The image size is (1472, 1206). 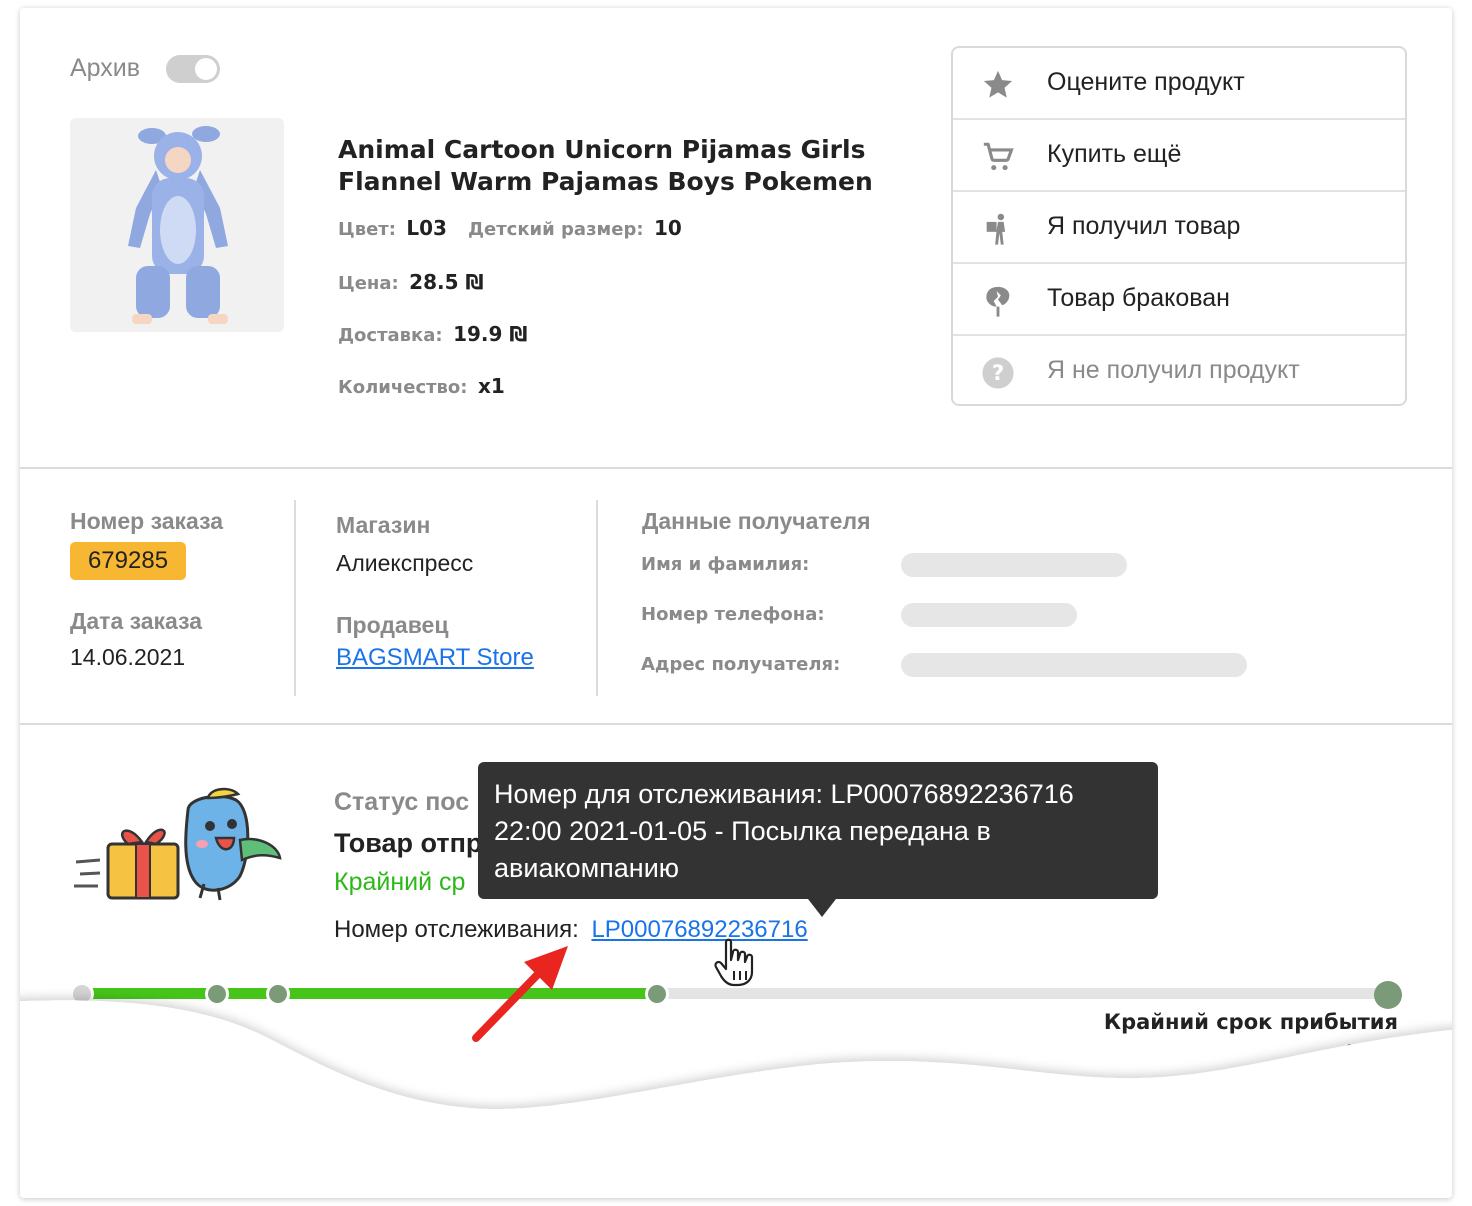 What do you see at coordinates (136, 621) in the screenshot?
I see `order-date-label: Дата заказа` at bounding box center [136, 621].